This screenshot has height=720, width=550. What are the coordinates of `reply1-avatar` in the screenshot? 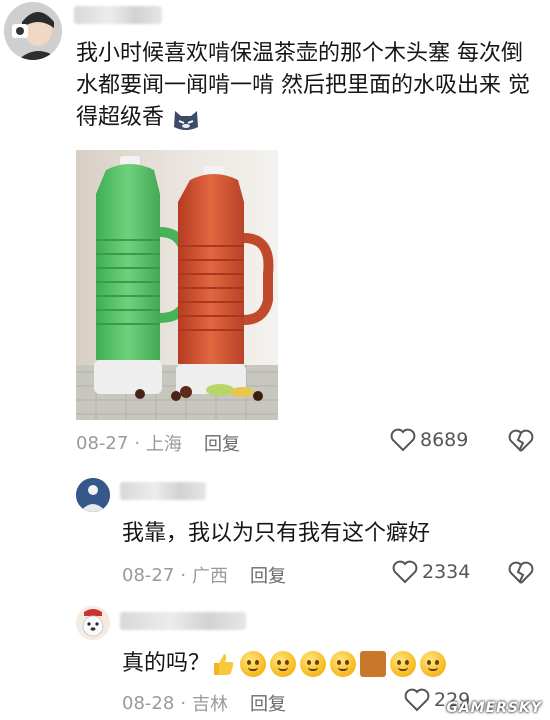 It's located at (93, 495).